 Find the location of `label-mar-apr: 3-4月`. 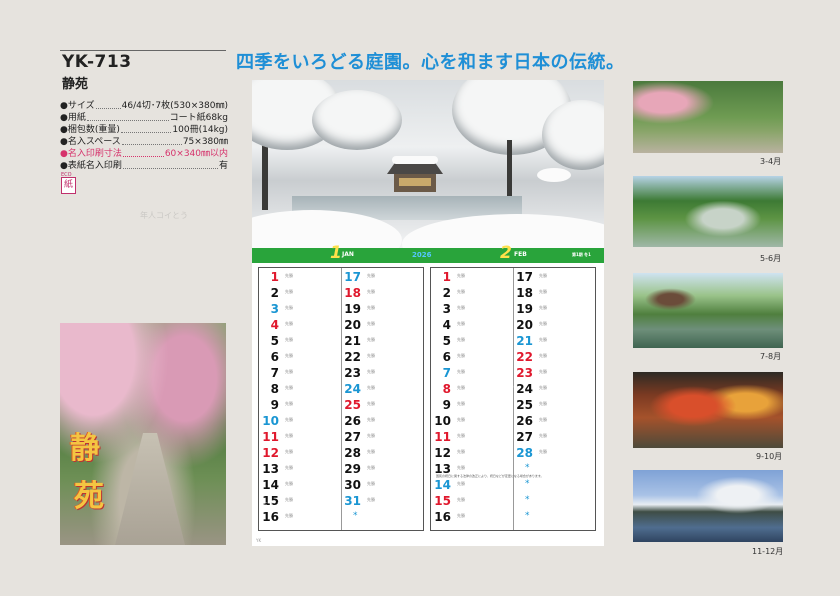

label-mar-apr: 3-4月 is located at coordinates (771, 161).